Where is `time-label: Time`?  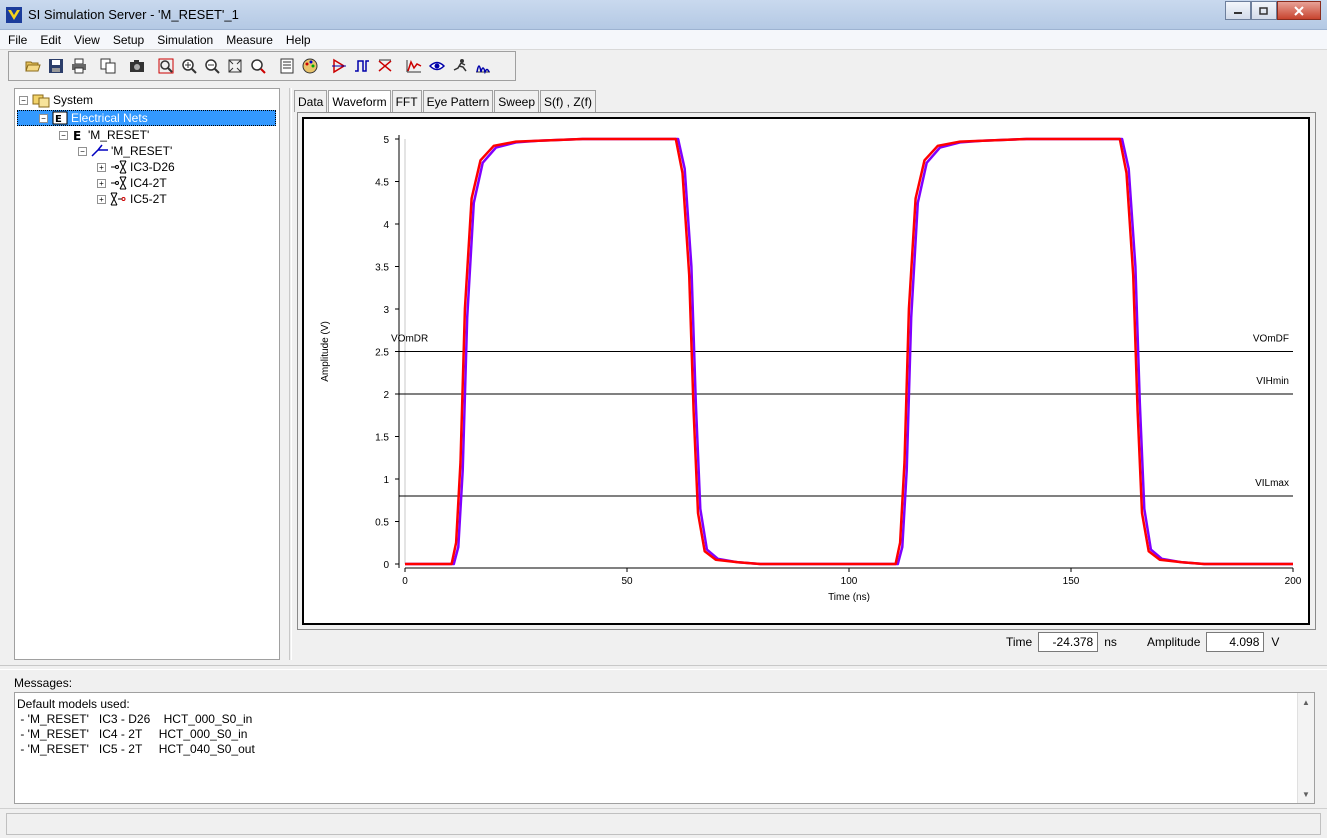 time-label: Time is located at coordinates (1019, 642).